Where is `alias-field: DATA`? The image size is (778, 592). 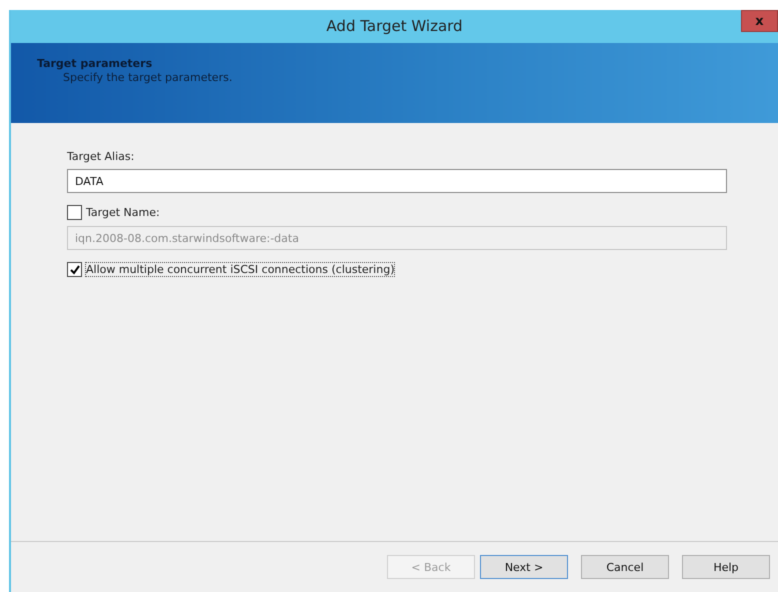
alias-field: DATA is located at coordinates (397, 181).